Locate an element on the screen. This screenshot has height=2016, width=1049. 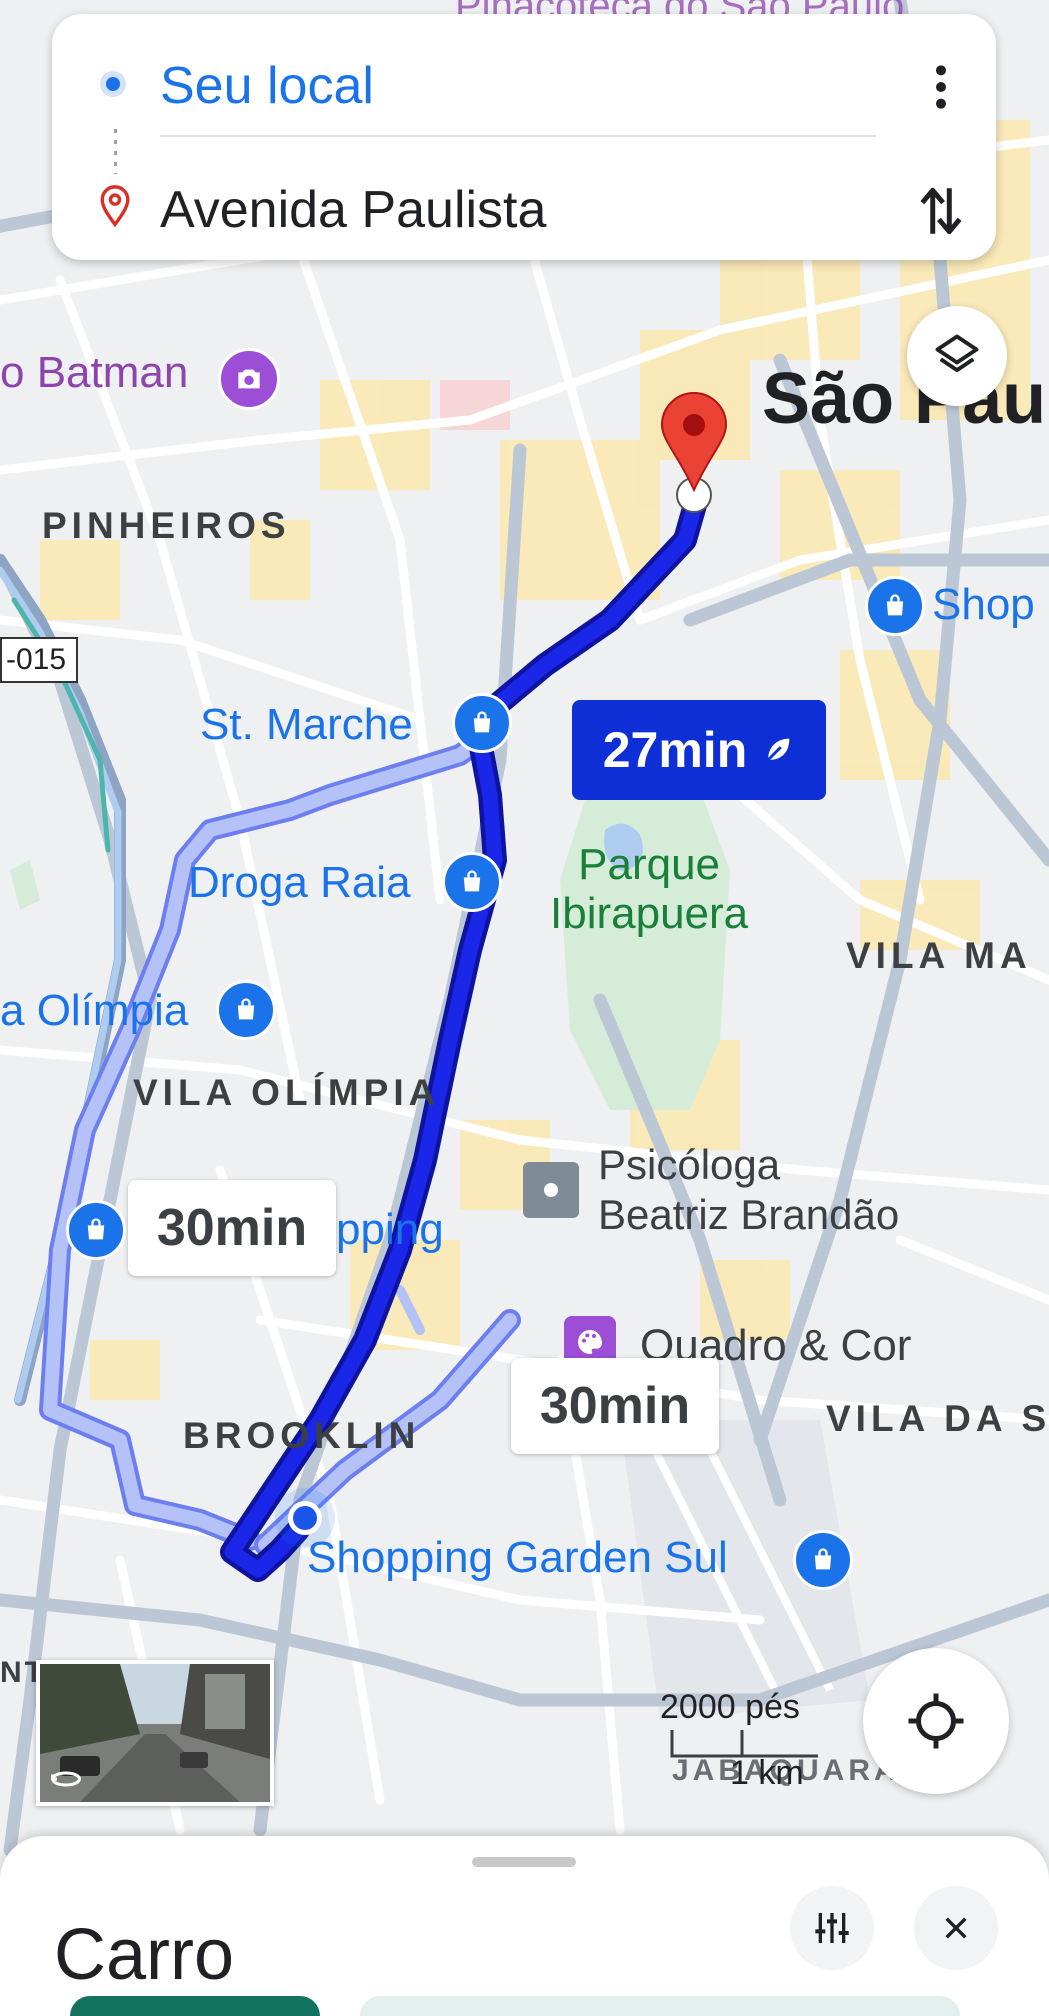
street-view-icon is located at coordinates (66, 1779).